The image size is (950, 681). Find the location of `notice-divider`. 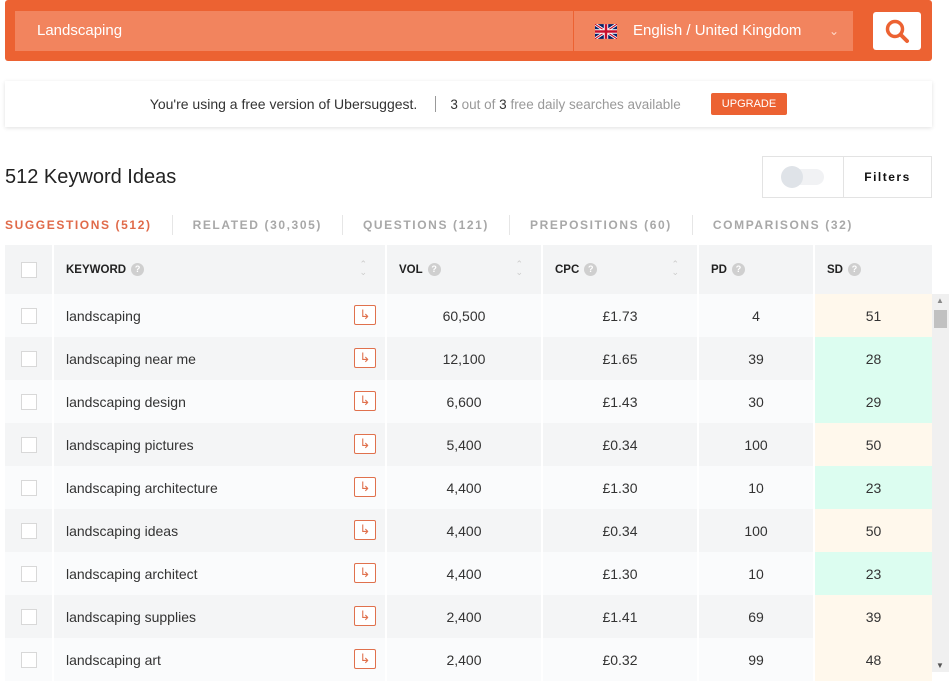

notice-divider is located at coordinates (436, 104).